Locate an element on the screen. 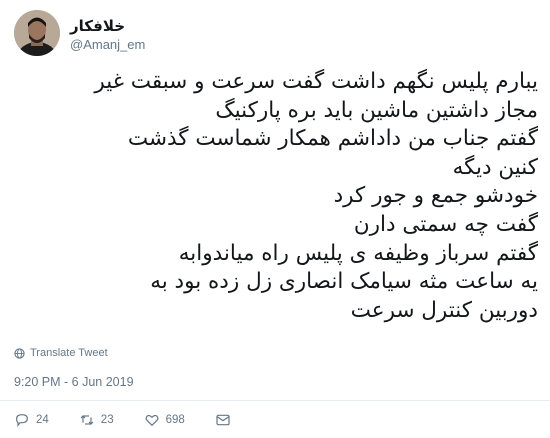  tweet-line: یه ساعت مثه سیامک انصاری زل زده بود به is located at coordinates (344, 282).